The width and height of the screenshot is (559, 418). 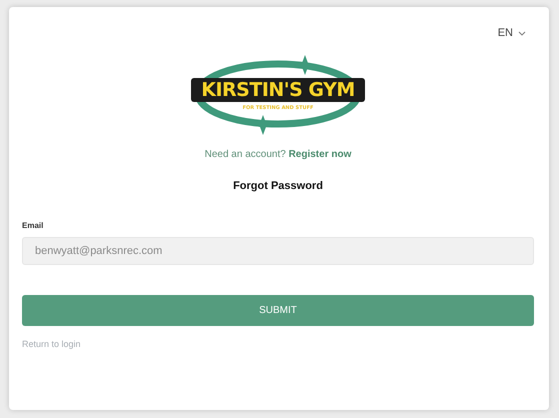 What do you see at coordinates (278, 310) in the screenshot?
I see `submit-button: SUBMIT` at bounding box center [278, 310].